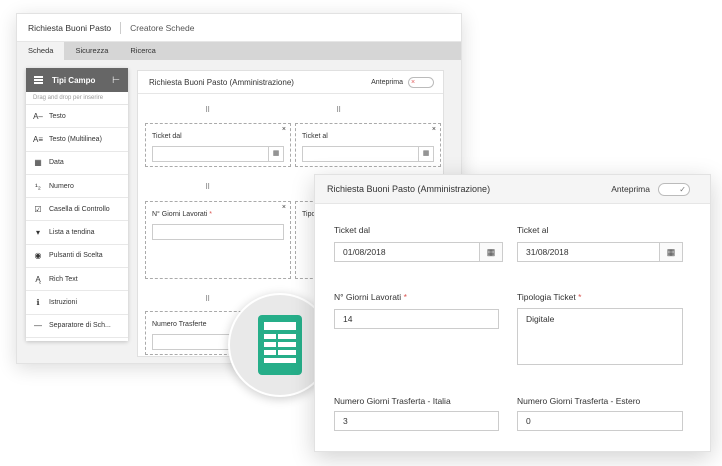  What do you see at coordinates (77, 117) in the screenshot?
I see `palette-item-testo: A– Testo` at bounding box center [77, 117].